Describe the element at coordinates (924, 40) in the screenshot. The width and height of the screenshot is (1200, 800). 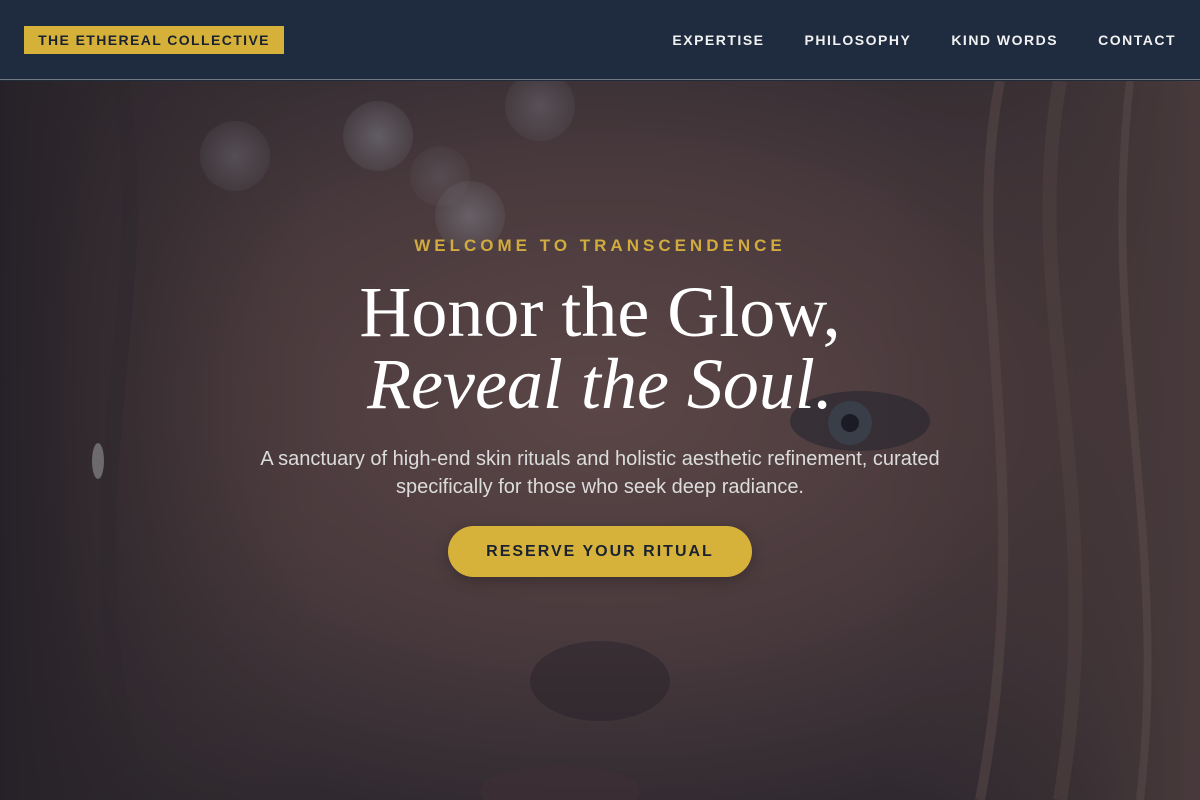
I see `main-nav: EXPERTISE PHILOSOPHY KIND WORDS CONTACT` at that location.